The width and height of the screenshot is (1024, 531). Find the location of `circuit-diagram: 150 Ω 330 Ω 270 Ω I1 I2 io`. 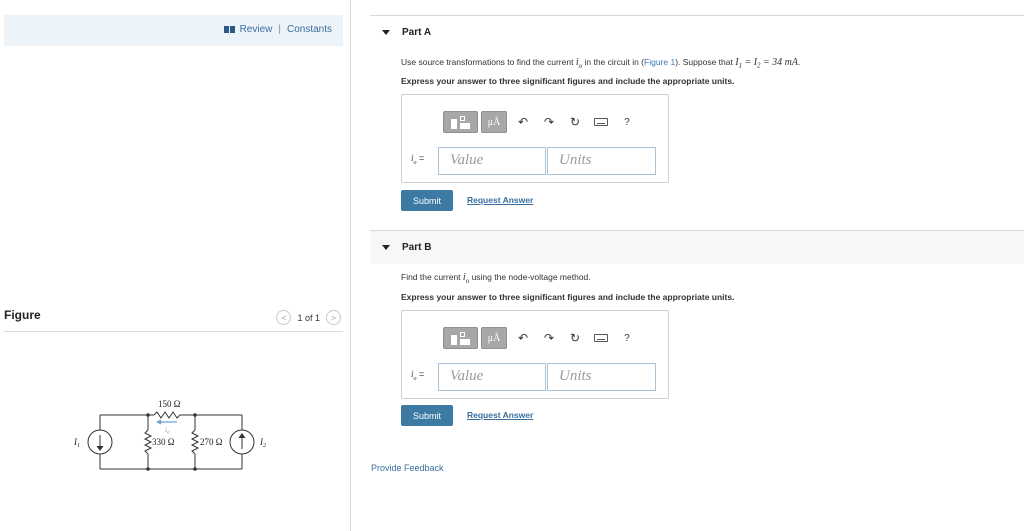

circuit-diagram: 150 Ω 330 Ω 270 Ω I1 I2 io is located at coordinates (169, 435).